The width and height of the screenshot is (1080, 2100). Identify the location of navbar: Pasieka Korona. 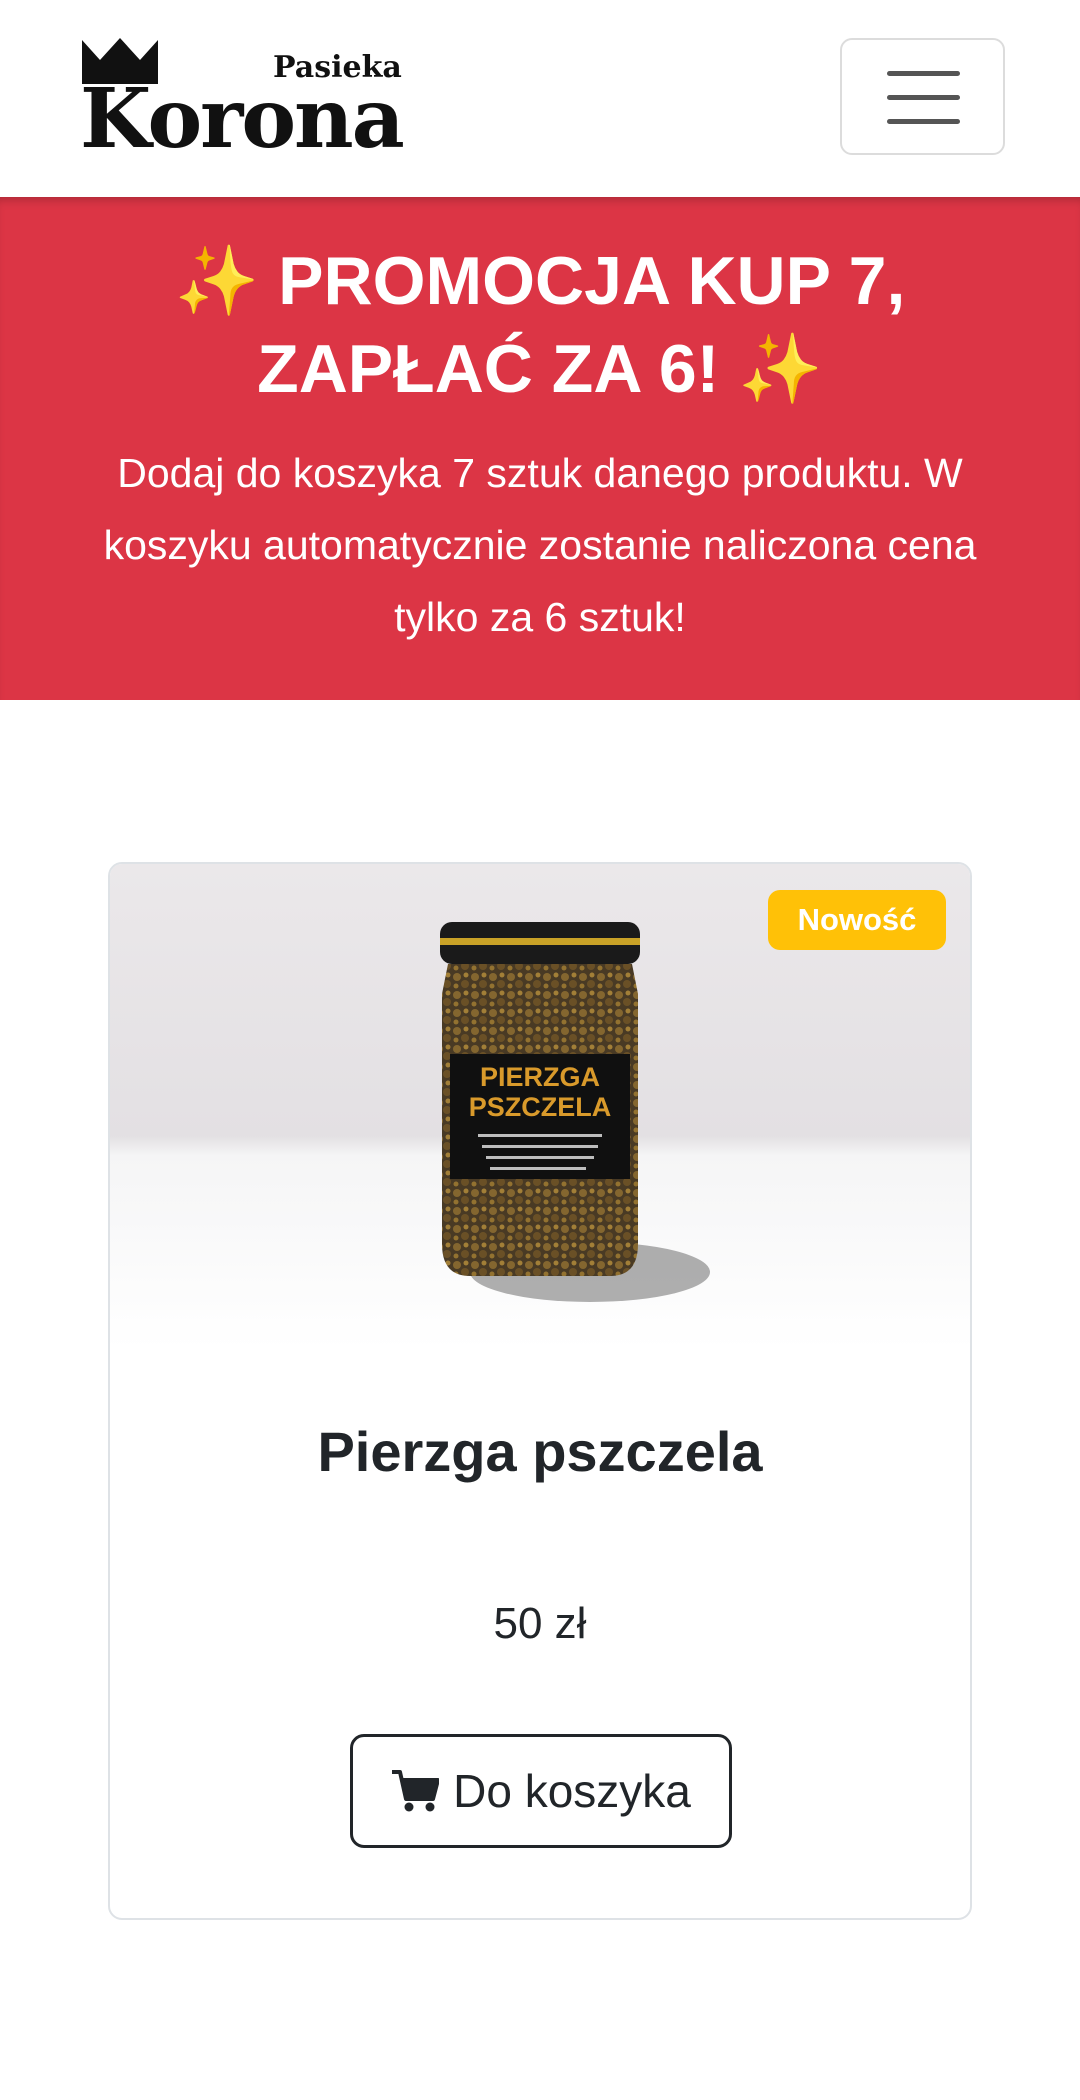
(540, 98).